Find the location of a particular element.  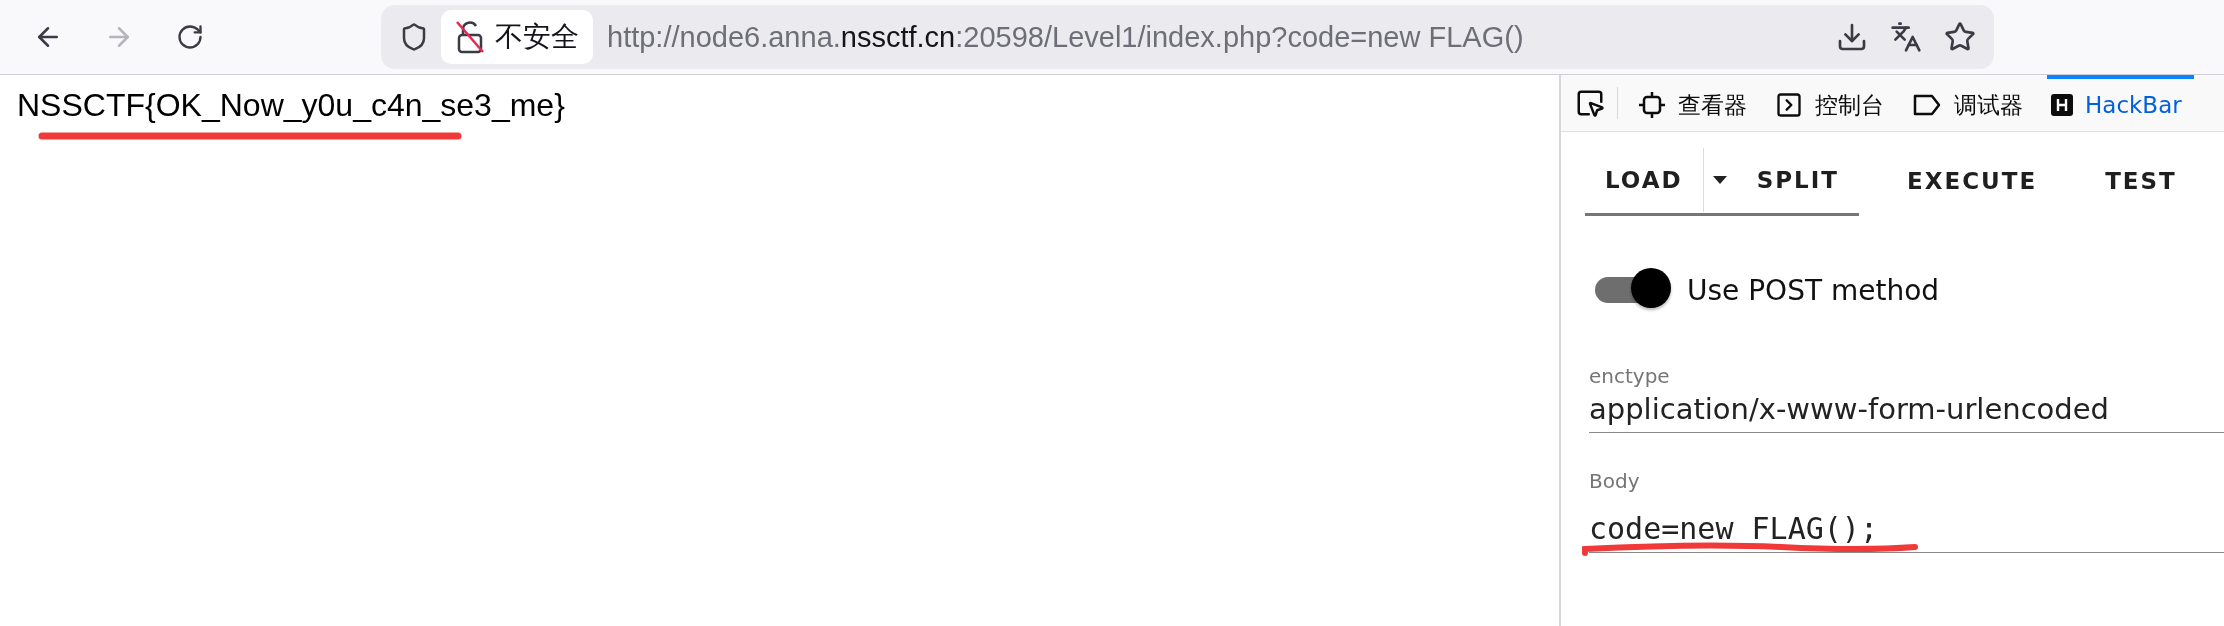

split-button: SPLIT is located at coordinates (1797, 179).